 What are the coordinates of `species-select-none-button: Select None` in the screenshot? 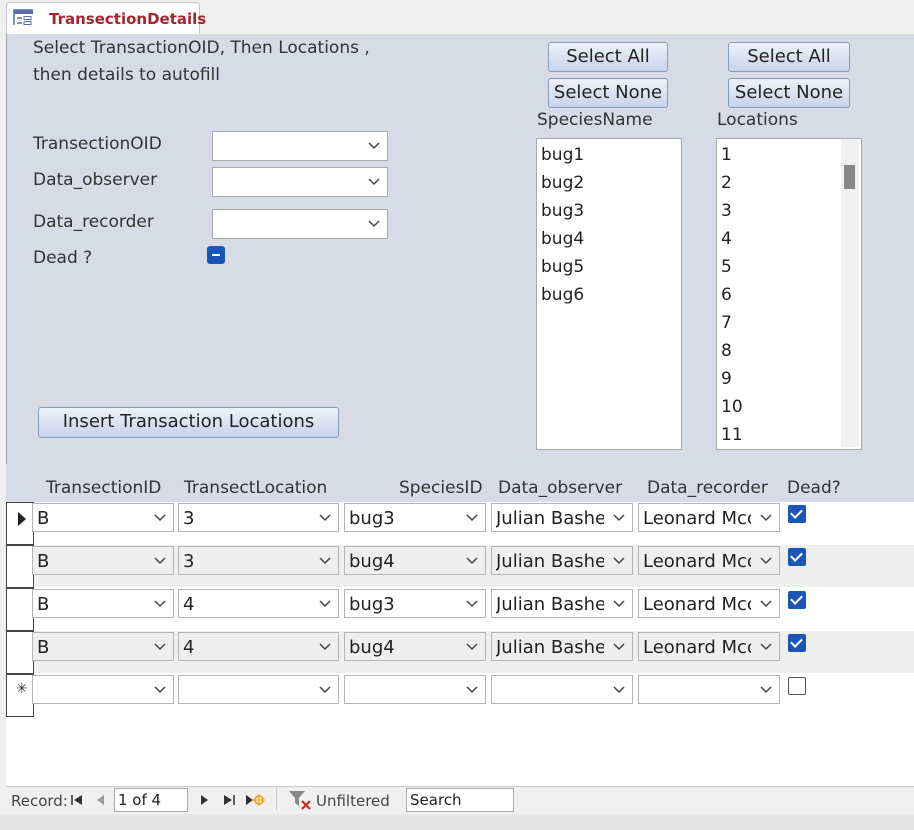 It's located at (608, 93).